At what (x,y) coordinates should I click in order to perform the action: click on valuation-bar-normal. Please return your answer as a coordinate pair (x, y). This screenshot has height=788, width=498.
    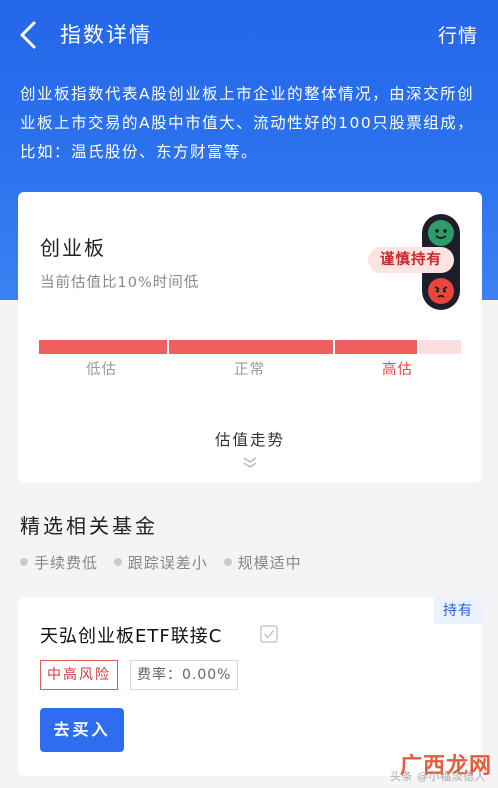
    Looking at the image, I should click on (251, 347).